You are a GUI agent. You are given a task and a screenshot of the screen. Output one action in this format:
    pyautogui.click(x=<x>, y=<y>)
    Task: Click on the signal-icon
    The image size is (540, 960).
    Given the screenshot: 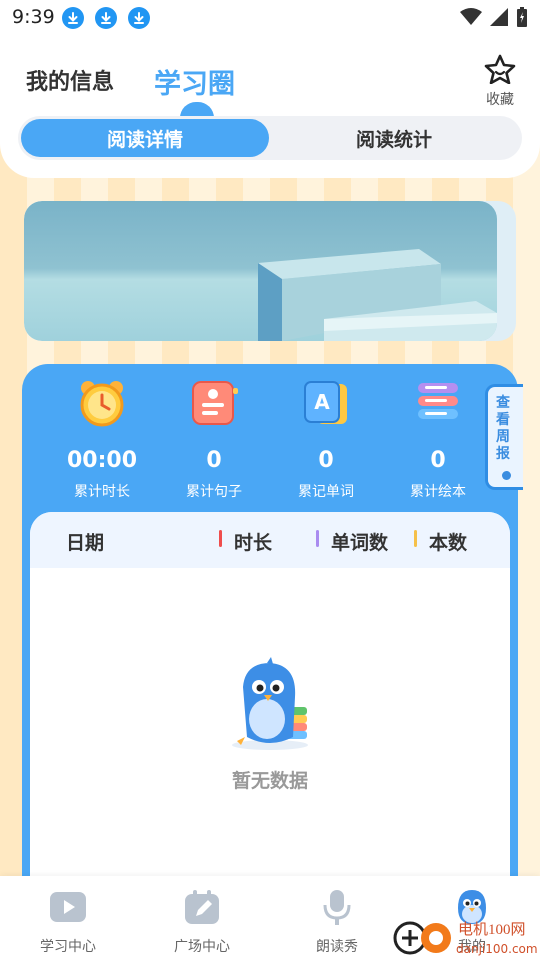 What is the action you would take?
    pyautogui.click(x=499, y=17)
    